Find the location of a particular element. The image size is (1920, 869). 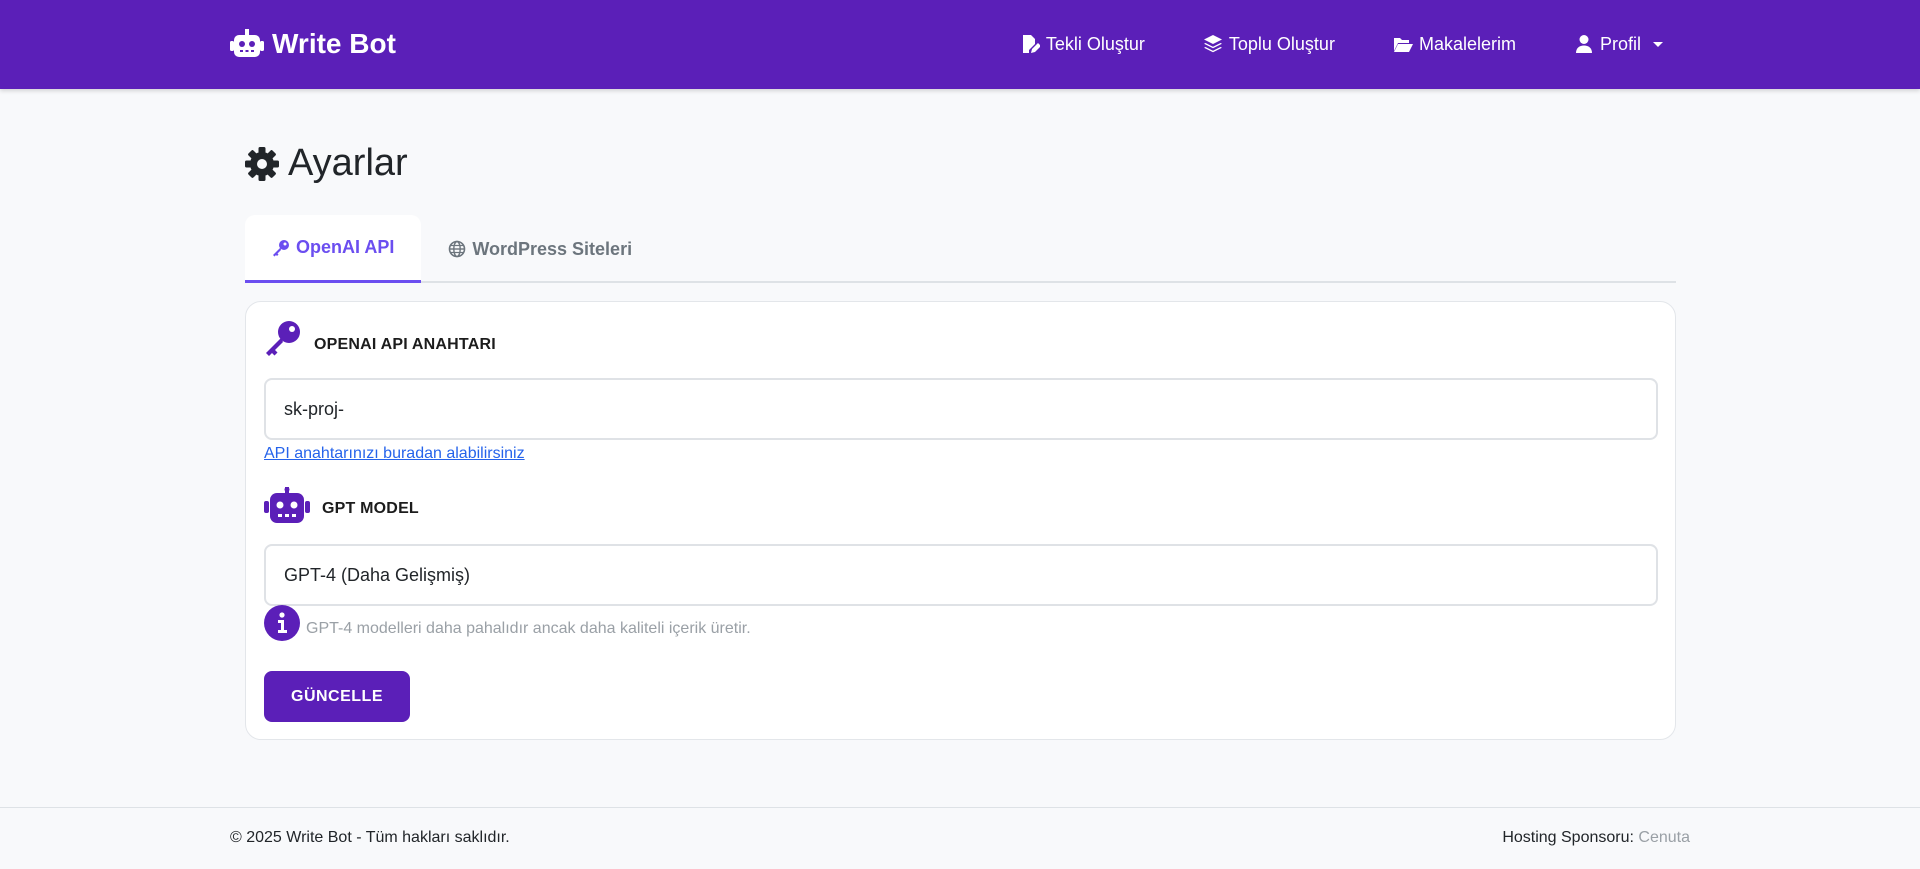

user-icon is located at coordinates (1583, 44).